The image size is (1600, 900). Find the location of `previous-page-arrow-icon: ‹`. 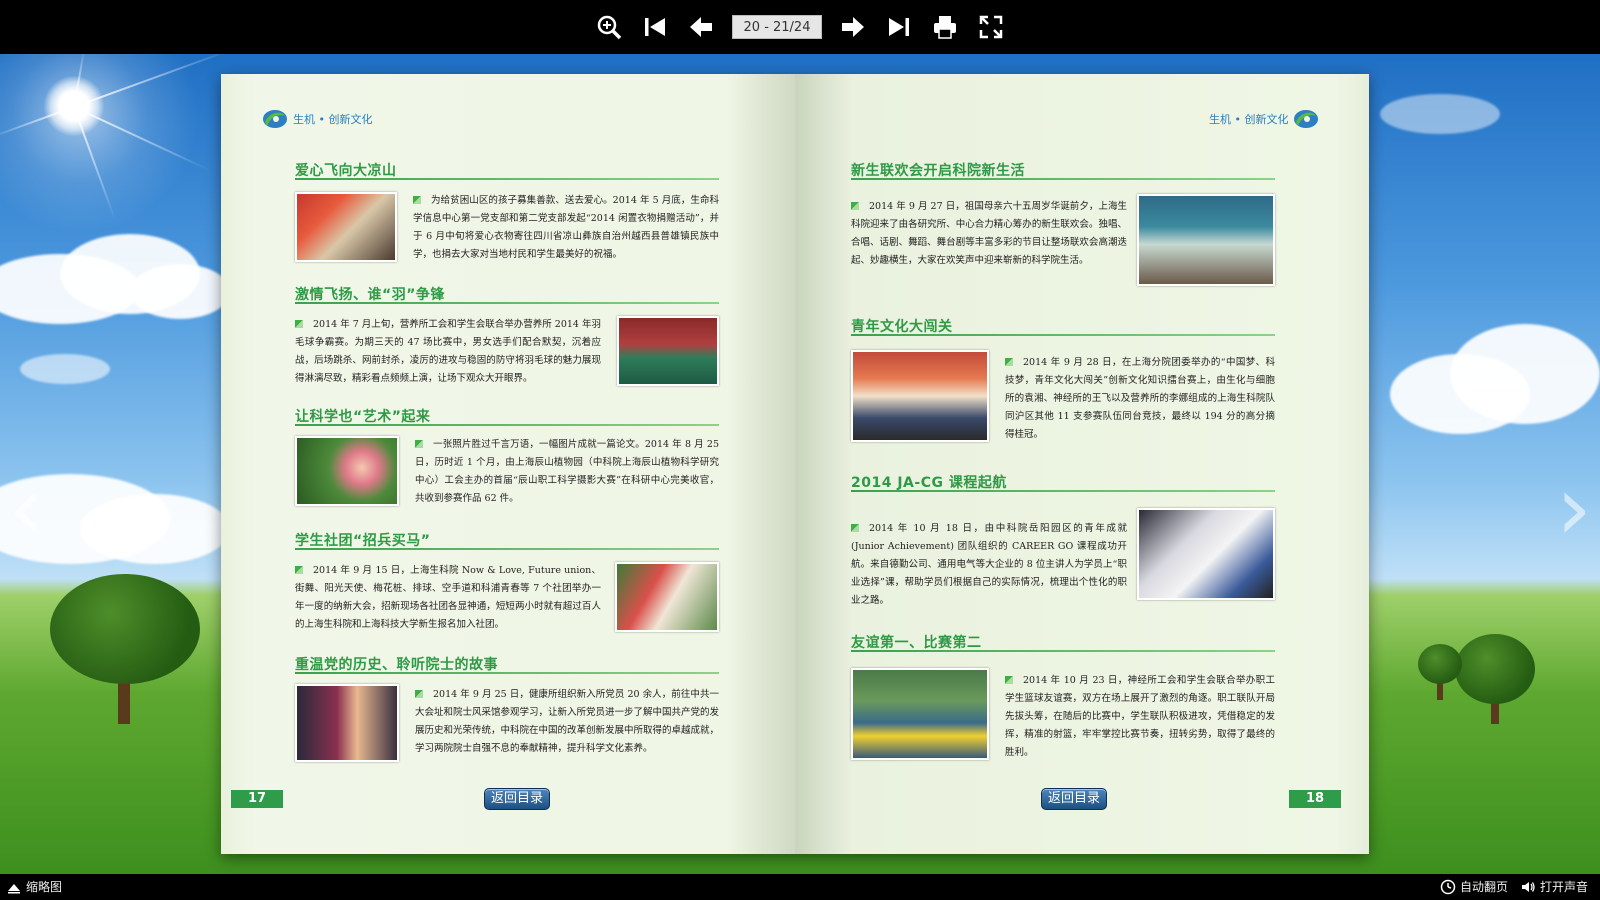

previous-page-arrow-icon: ‹ is located at coordinates (26, 509).